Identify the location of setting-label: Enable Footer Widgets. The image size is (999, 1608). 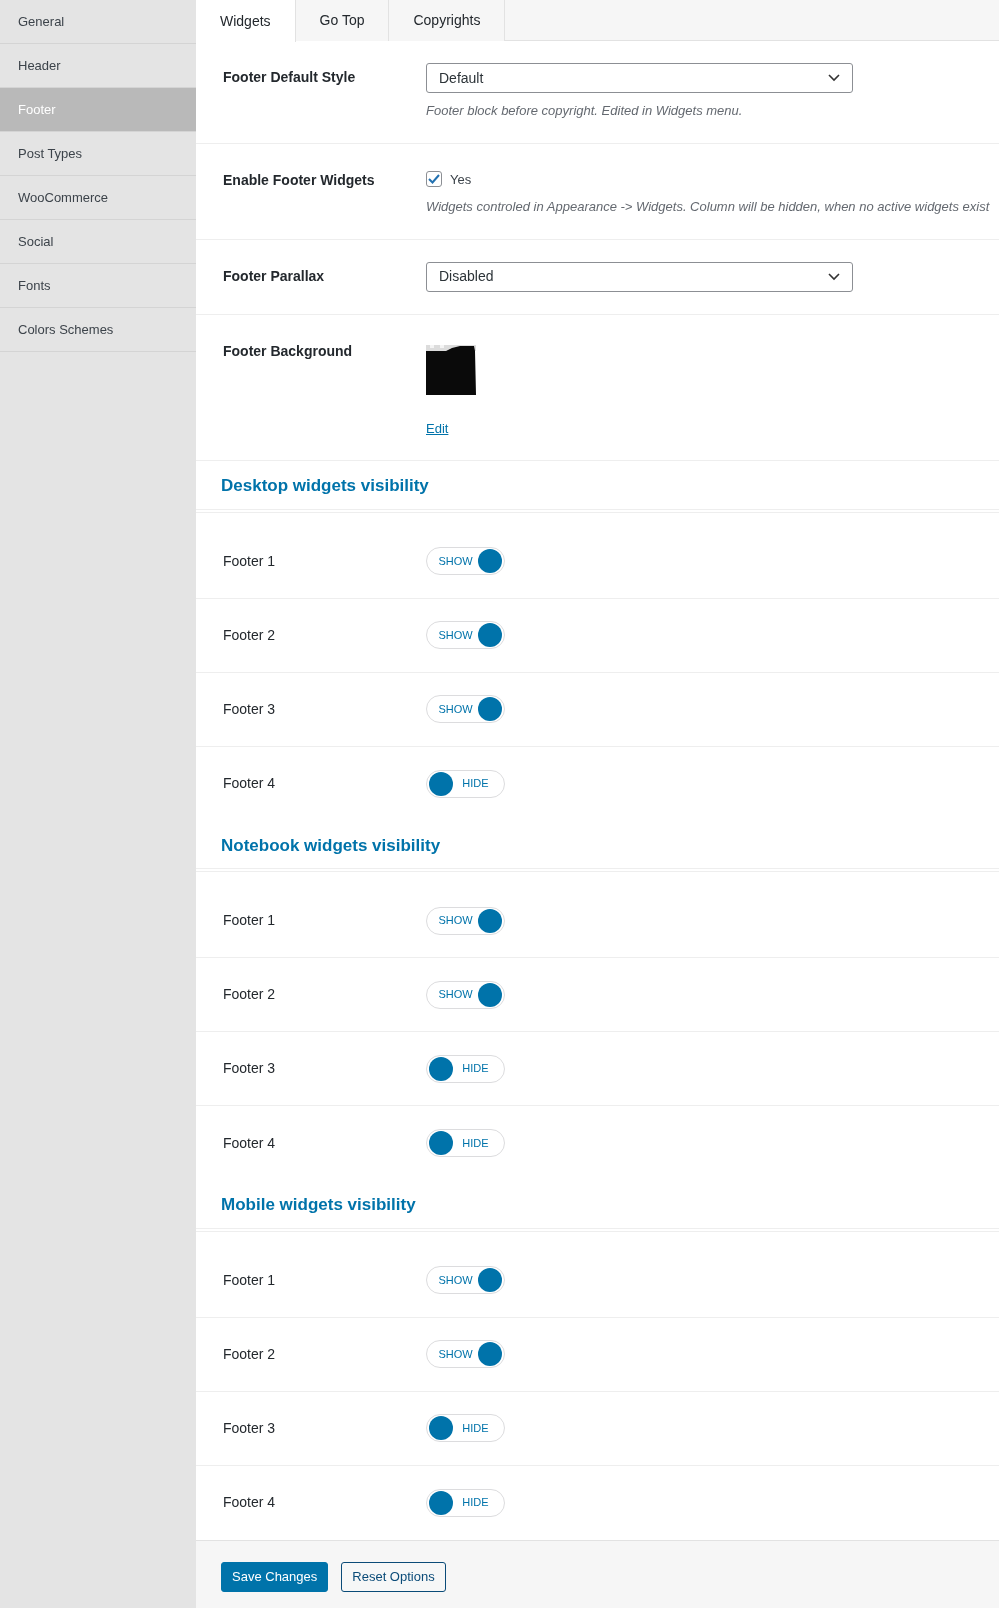
(299, 180).